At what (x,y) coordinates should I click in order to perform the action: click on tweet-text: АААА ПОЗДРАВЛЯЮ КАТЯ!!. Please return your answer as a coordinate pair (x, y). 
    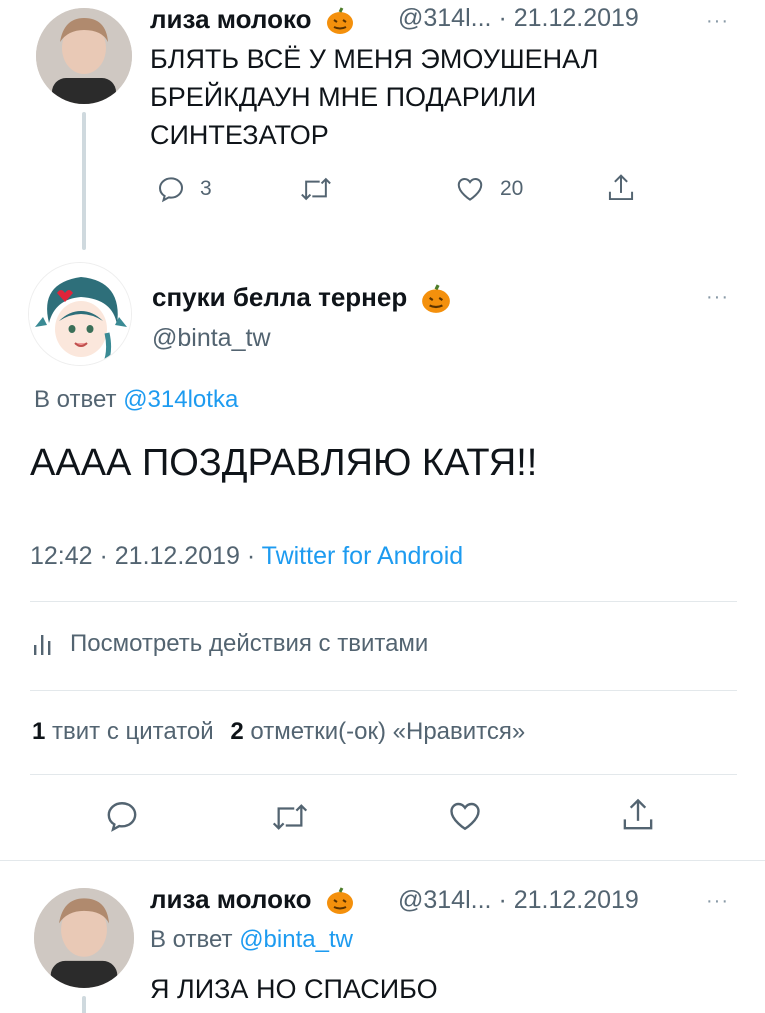
    Looking at the image, I should click on (284, 463).